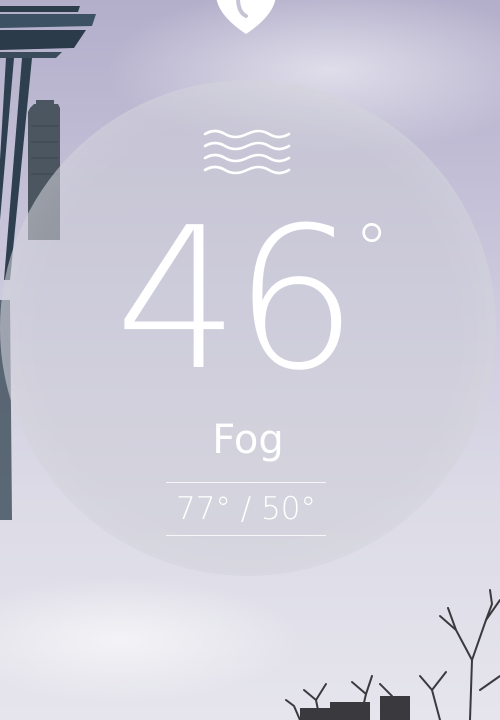 This screenshot has height=720, width=500. What do you see at coordinates (247, 152) in the screenshot?
I see `fog-icon` at bounding box center [247, 152].